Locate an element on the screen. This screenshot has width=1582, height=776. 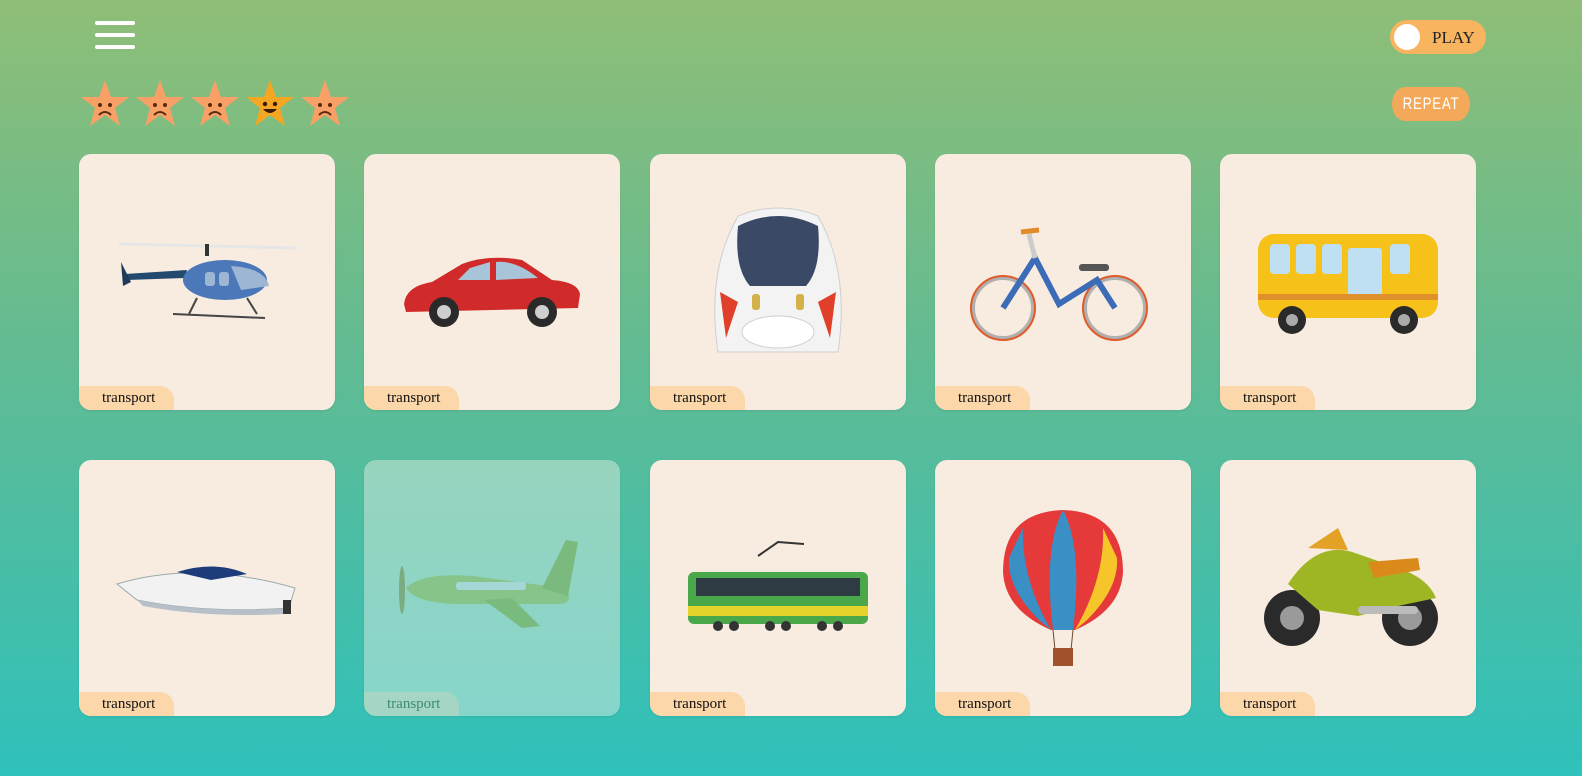
card-helicopter: transport is located at coordinates (207, 282).